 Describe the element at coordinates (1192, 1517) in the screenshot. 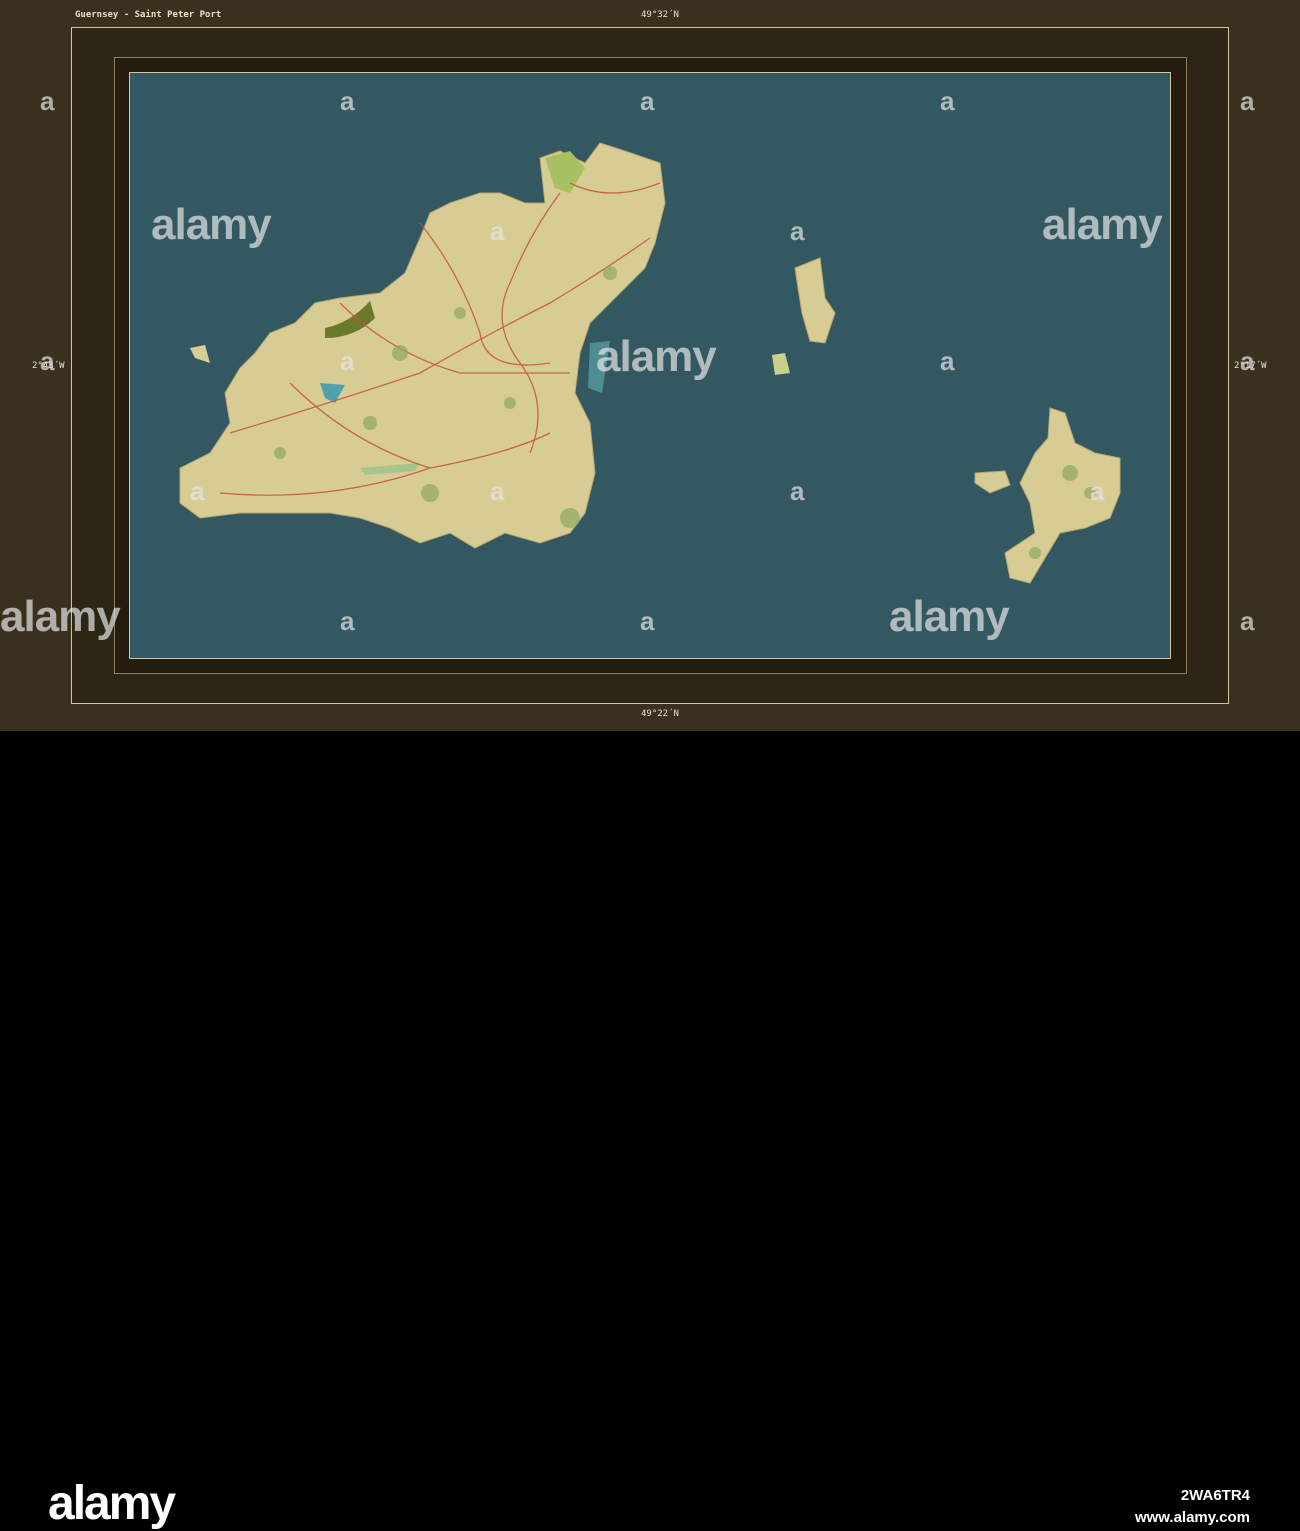

I see `site-url: www.alamy.com` at that location.